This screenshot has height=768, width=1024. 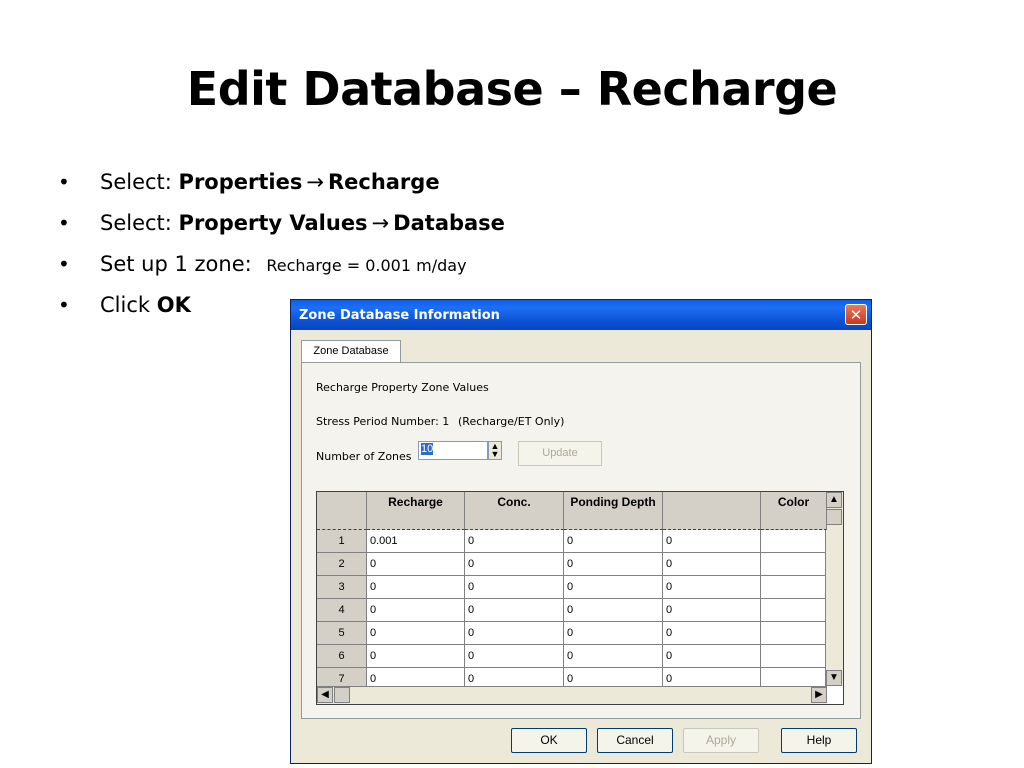 I want to click on close-icon: ✕, so click(x=856, y=314).